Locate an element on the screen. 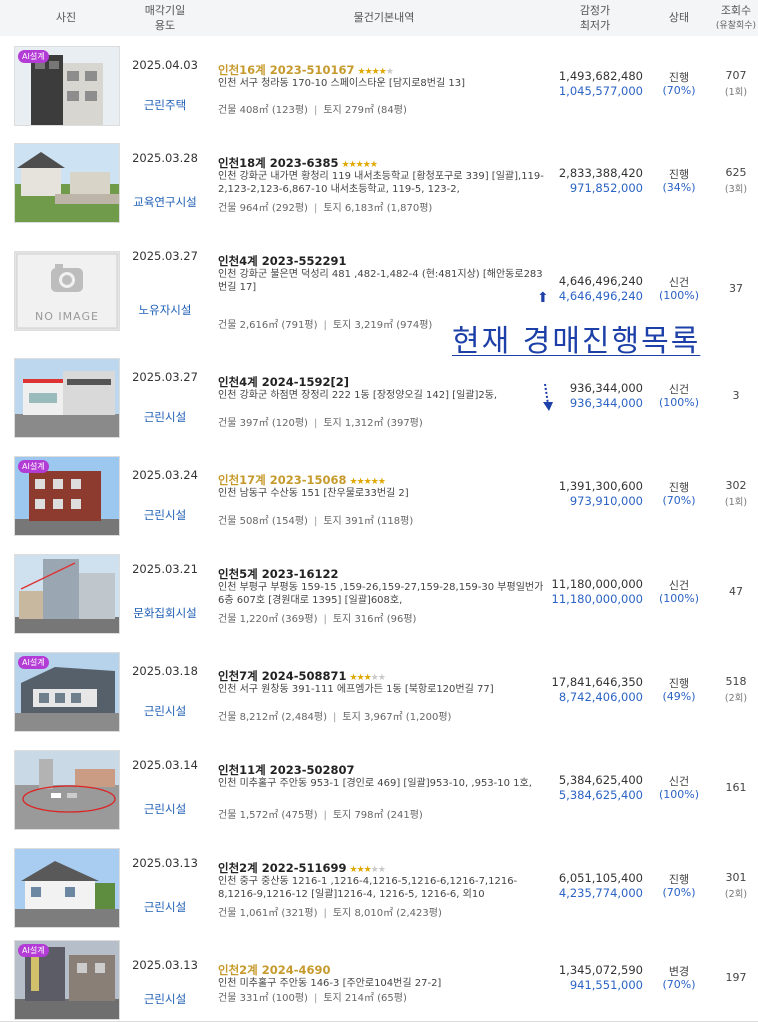 The image size is (758, 1022). case-number: 인천4계 2023-552291 is located at coordinates (282, 261).